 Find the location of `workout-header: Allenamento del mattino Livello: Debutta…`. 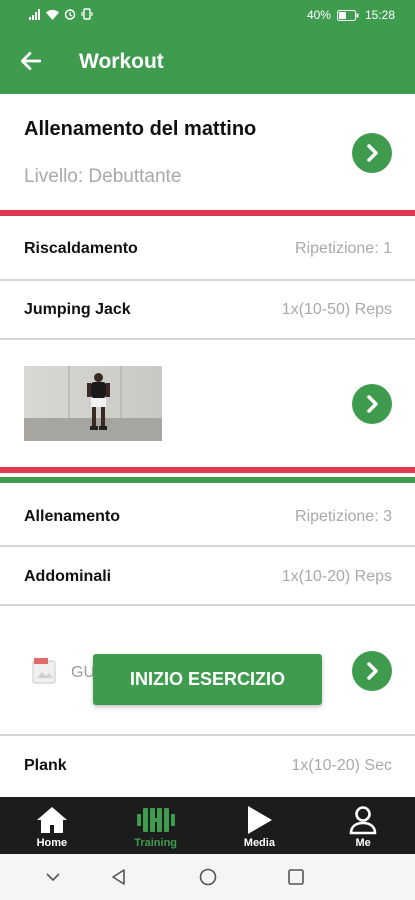

workout-header: Allenamento del mattino Livello: Debutta… is located at coordinates (207, 152).